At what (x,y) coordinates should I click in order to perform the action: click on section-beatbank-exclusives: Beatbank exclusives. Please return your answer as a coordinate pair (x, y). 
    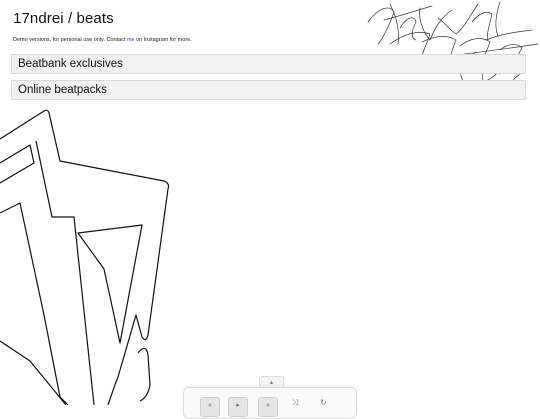
    Looking at the image, I should click on (268, 64).